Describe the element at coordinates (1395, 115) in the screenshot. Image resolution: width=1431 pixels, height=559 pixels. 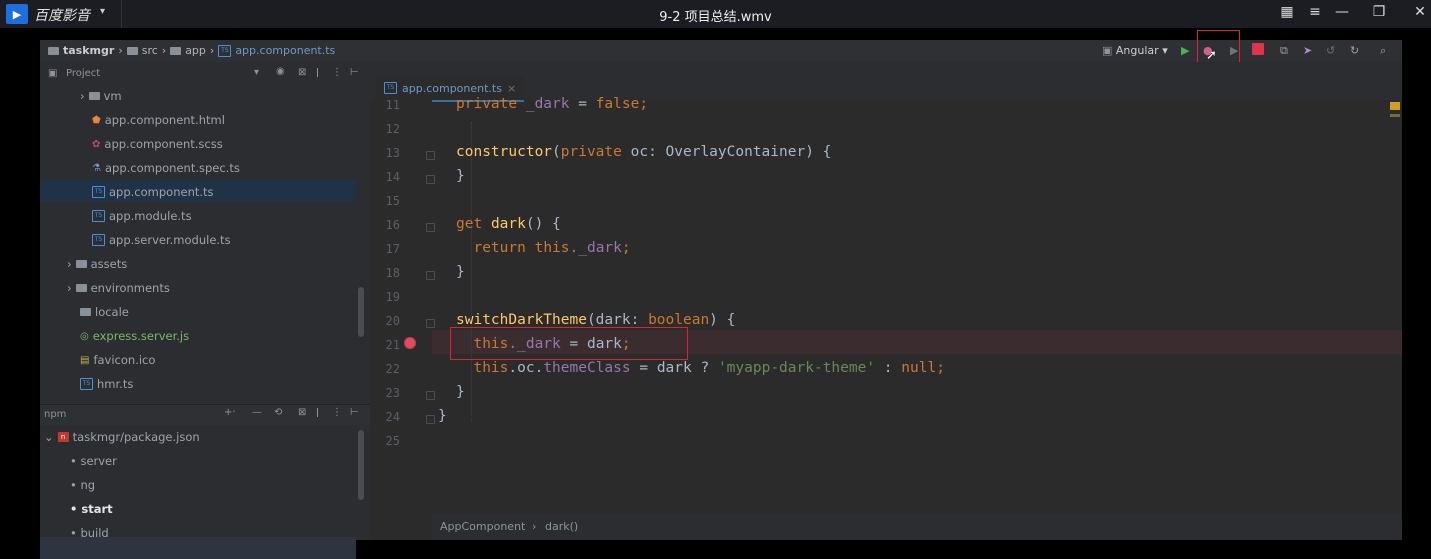
I see `scroll-marker` at that location.